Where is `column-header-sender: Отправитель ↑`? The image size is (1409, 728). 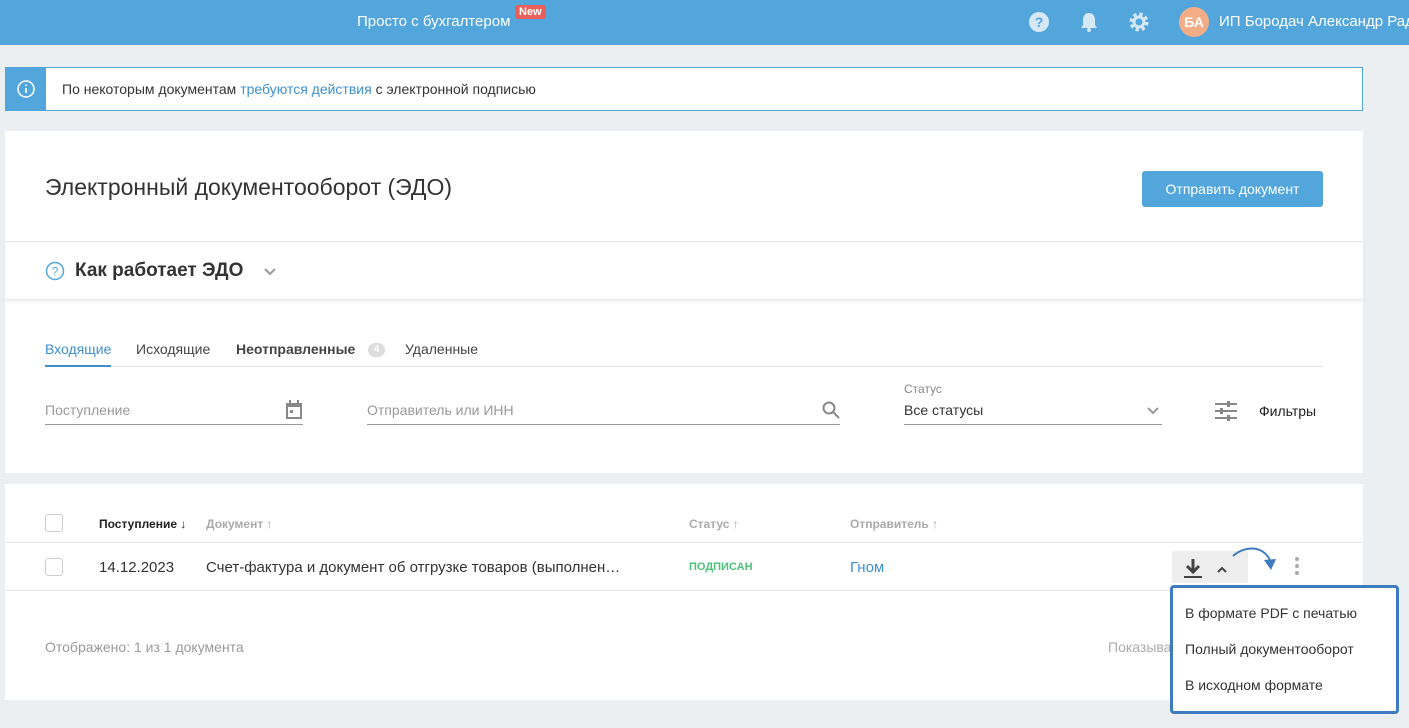
column-header-sender: Отправитель ↑ is located at coordinates (894, 524).